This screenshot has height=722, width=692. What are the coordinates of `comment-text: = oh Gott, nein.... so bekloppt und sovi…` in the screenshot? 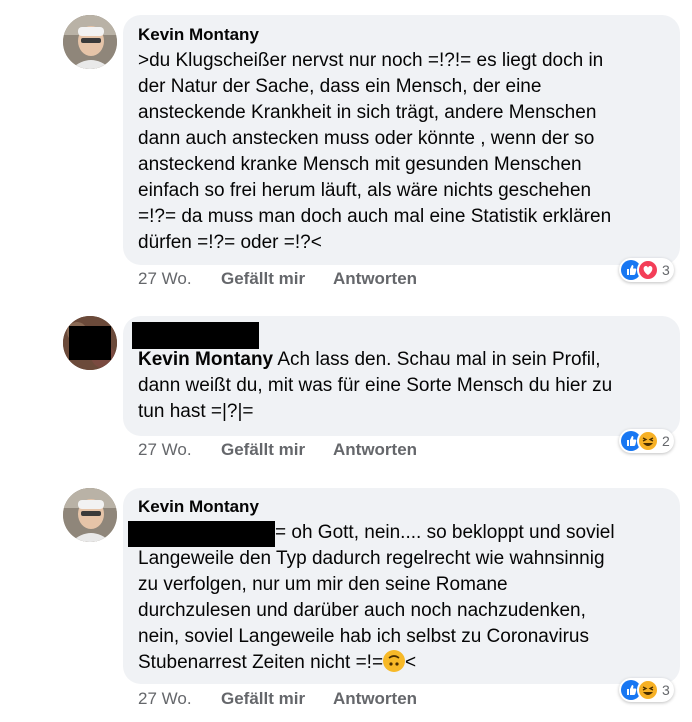 It's located at (376, 598).